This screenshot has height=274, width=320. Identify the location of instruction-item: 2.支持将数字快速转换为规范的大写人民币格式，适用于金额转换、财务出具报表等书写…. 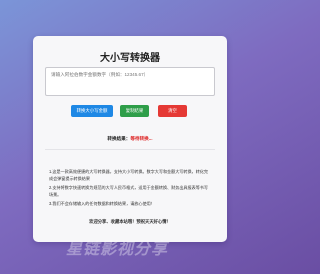
(128, 191).